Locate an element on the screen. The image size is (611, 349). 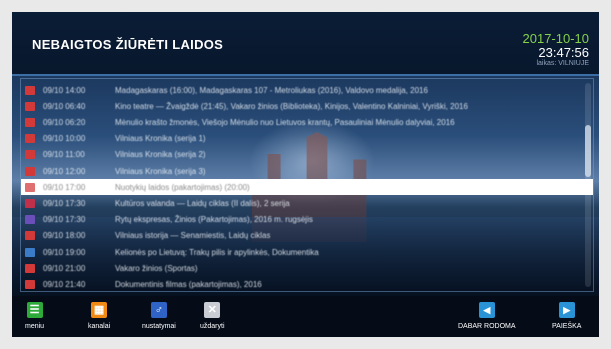
kanalai-button: ▦ kanalai is located at coordinates (99, 316).